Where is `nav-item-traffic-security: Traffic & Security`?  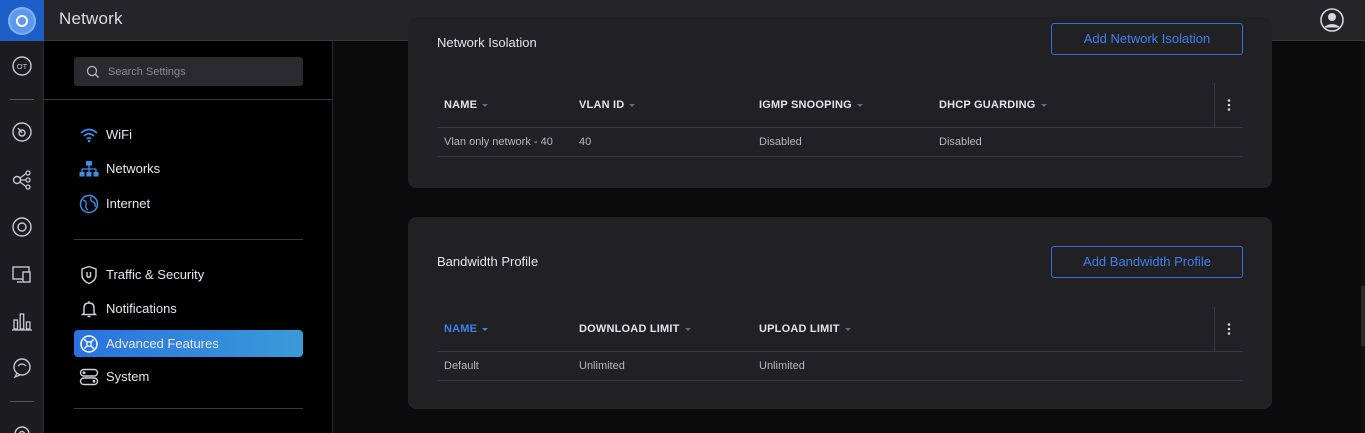
nav-item-traffic-security: Traffic & Security is located at coordinates (188, 274).